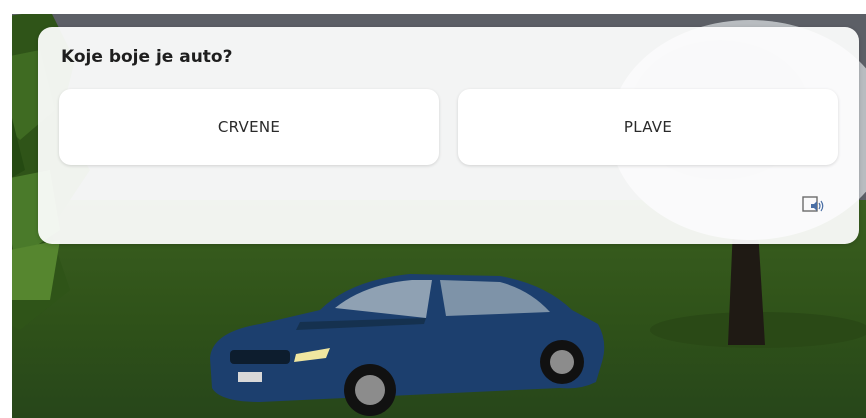 Image resolution: width=866 pixels, height=418 pixels. Describe the element at coordinates (6, 209) in the screenshot. I see `frame-edge-left` at that location.